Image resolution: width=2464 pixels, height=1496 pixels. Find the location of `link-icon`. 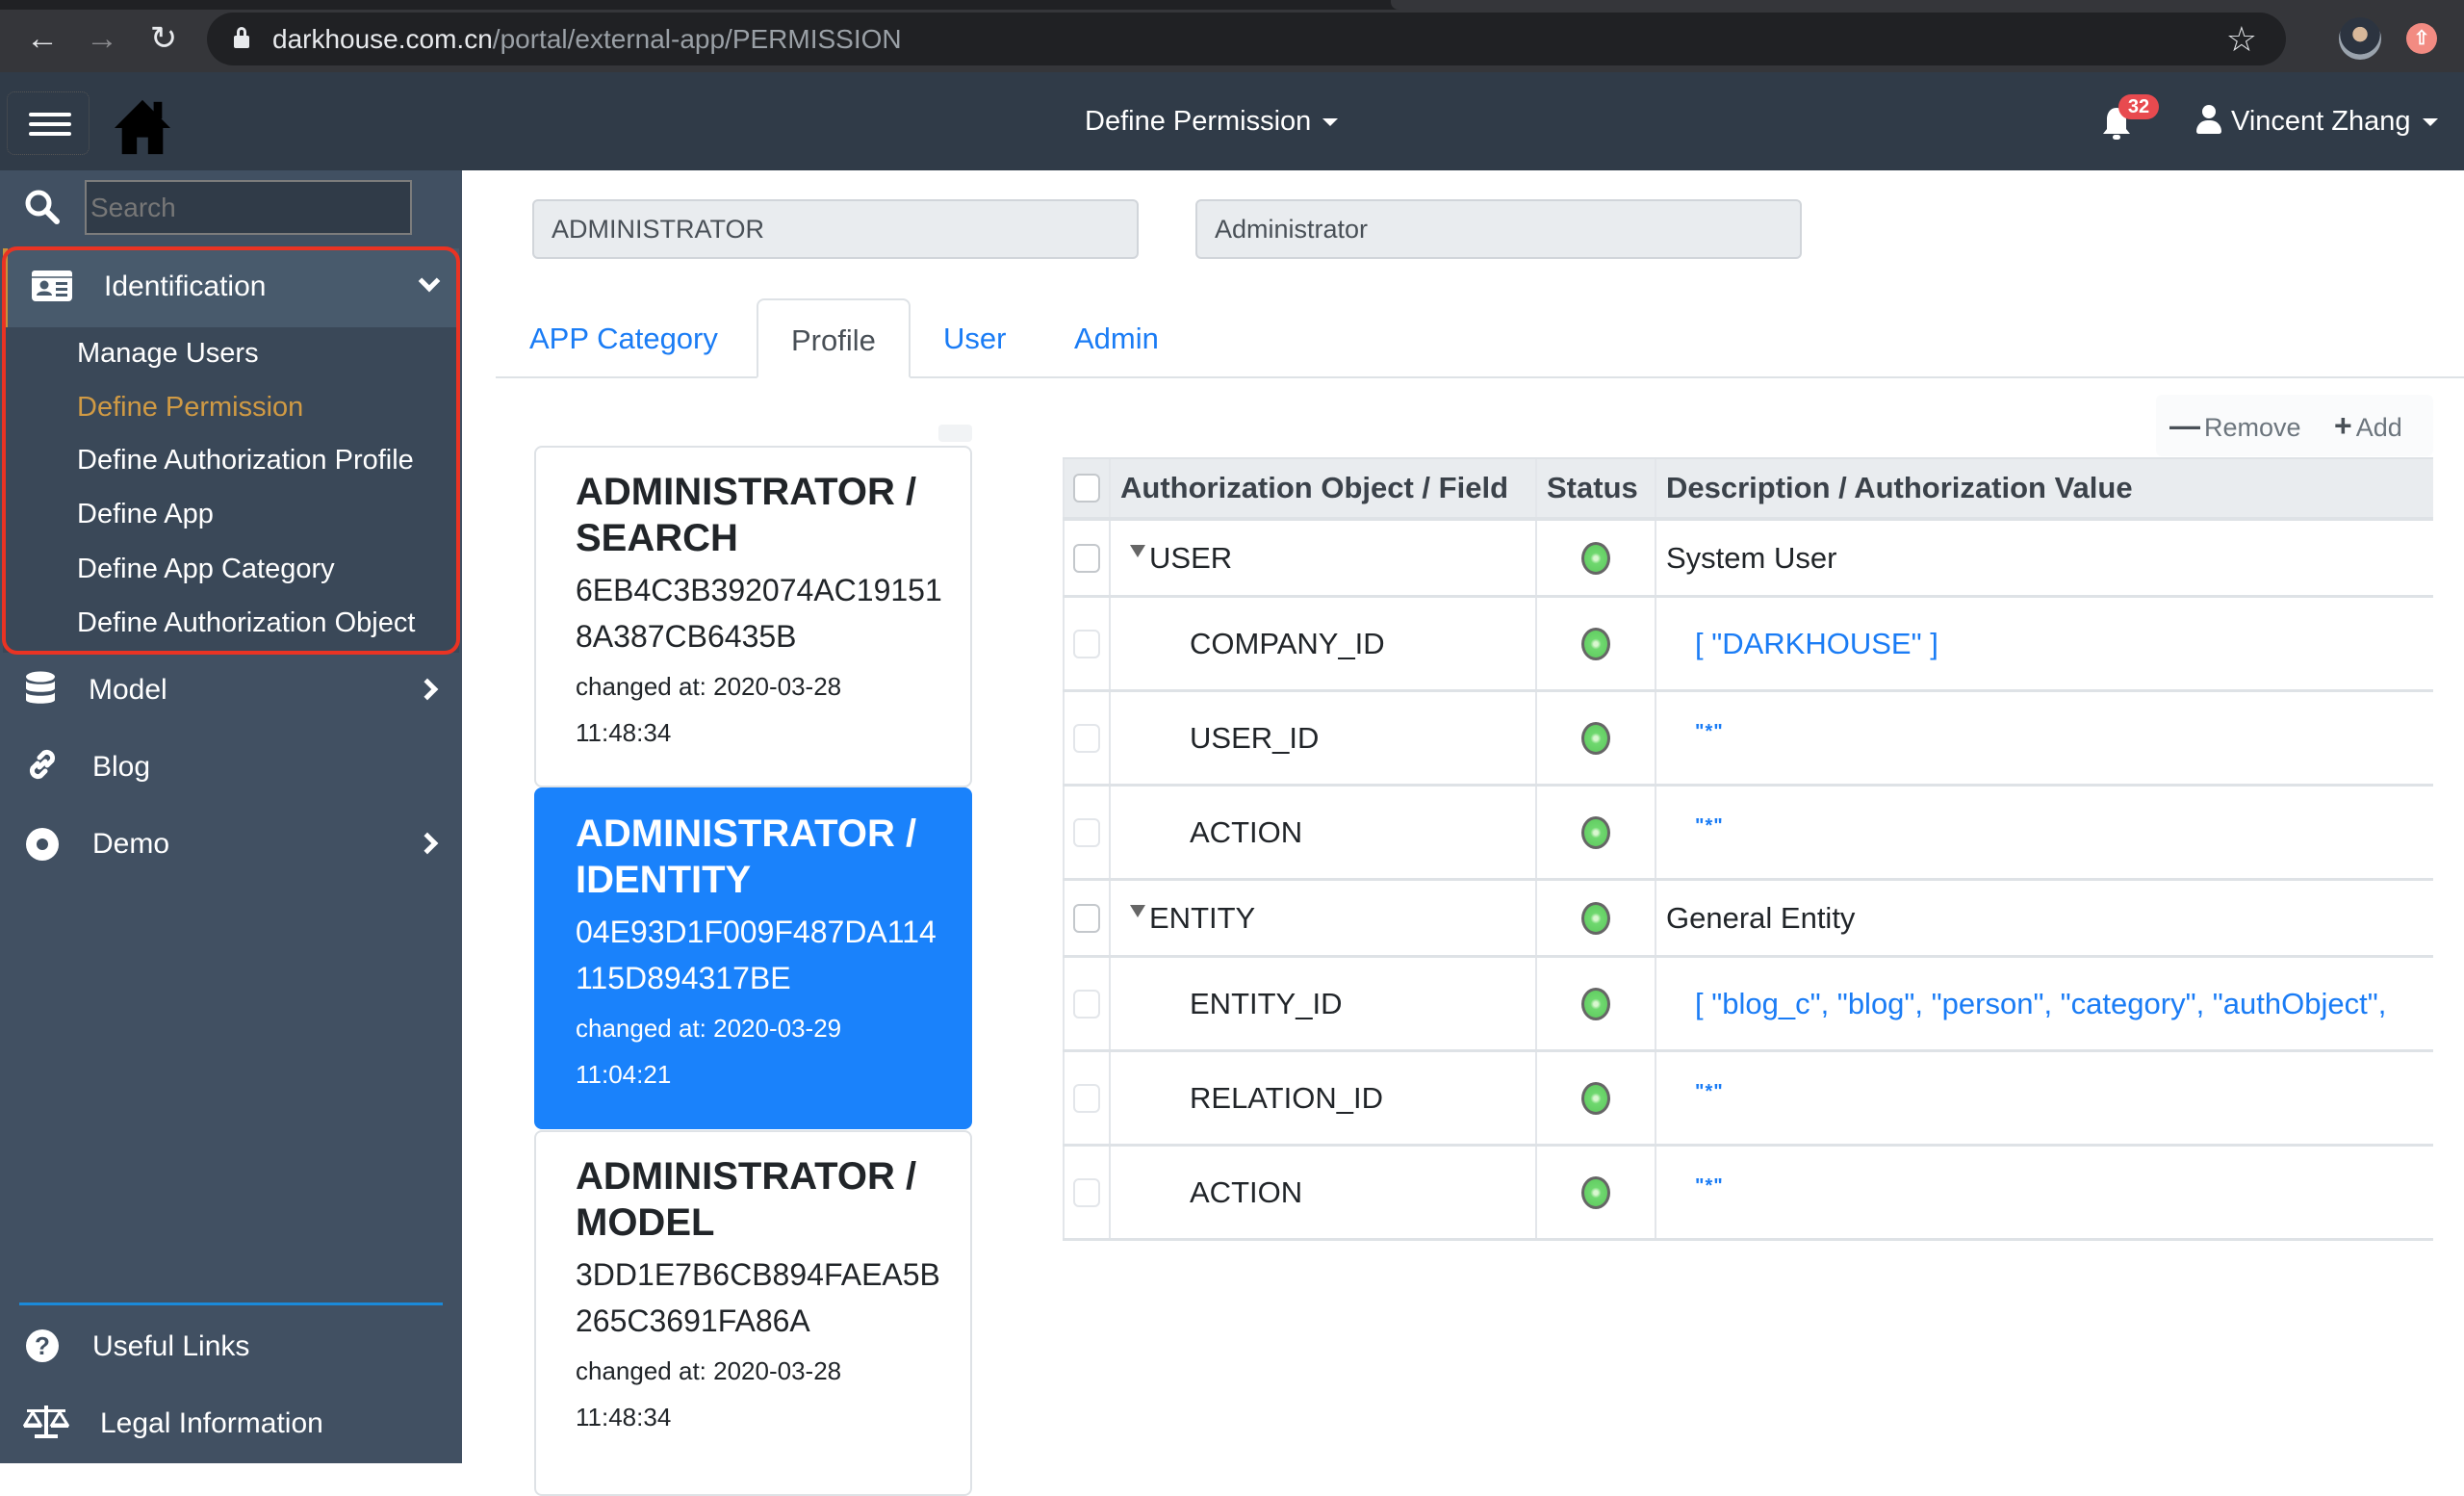

link-icon is located at coordinates (42, 764).